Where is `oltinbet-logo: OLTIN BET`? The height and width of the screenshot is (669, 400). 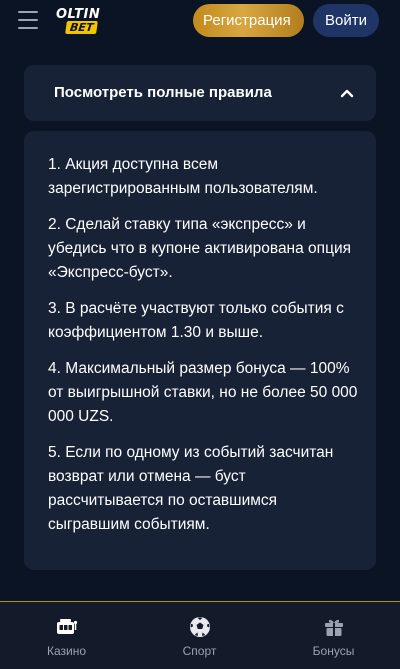
oltinbet-logo: OLTIN BET is located at coordinates (82, 21).